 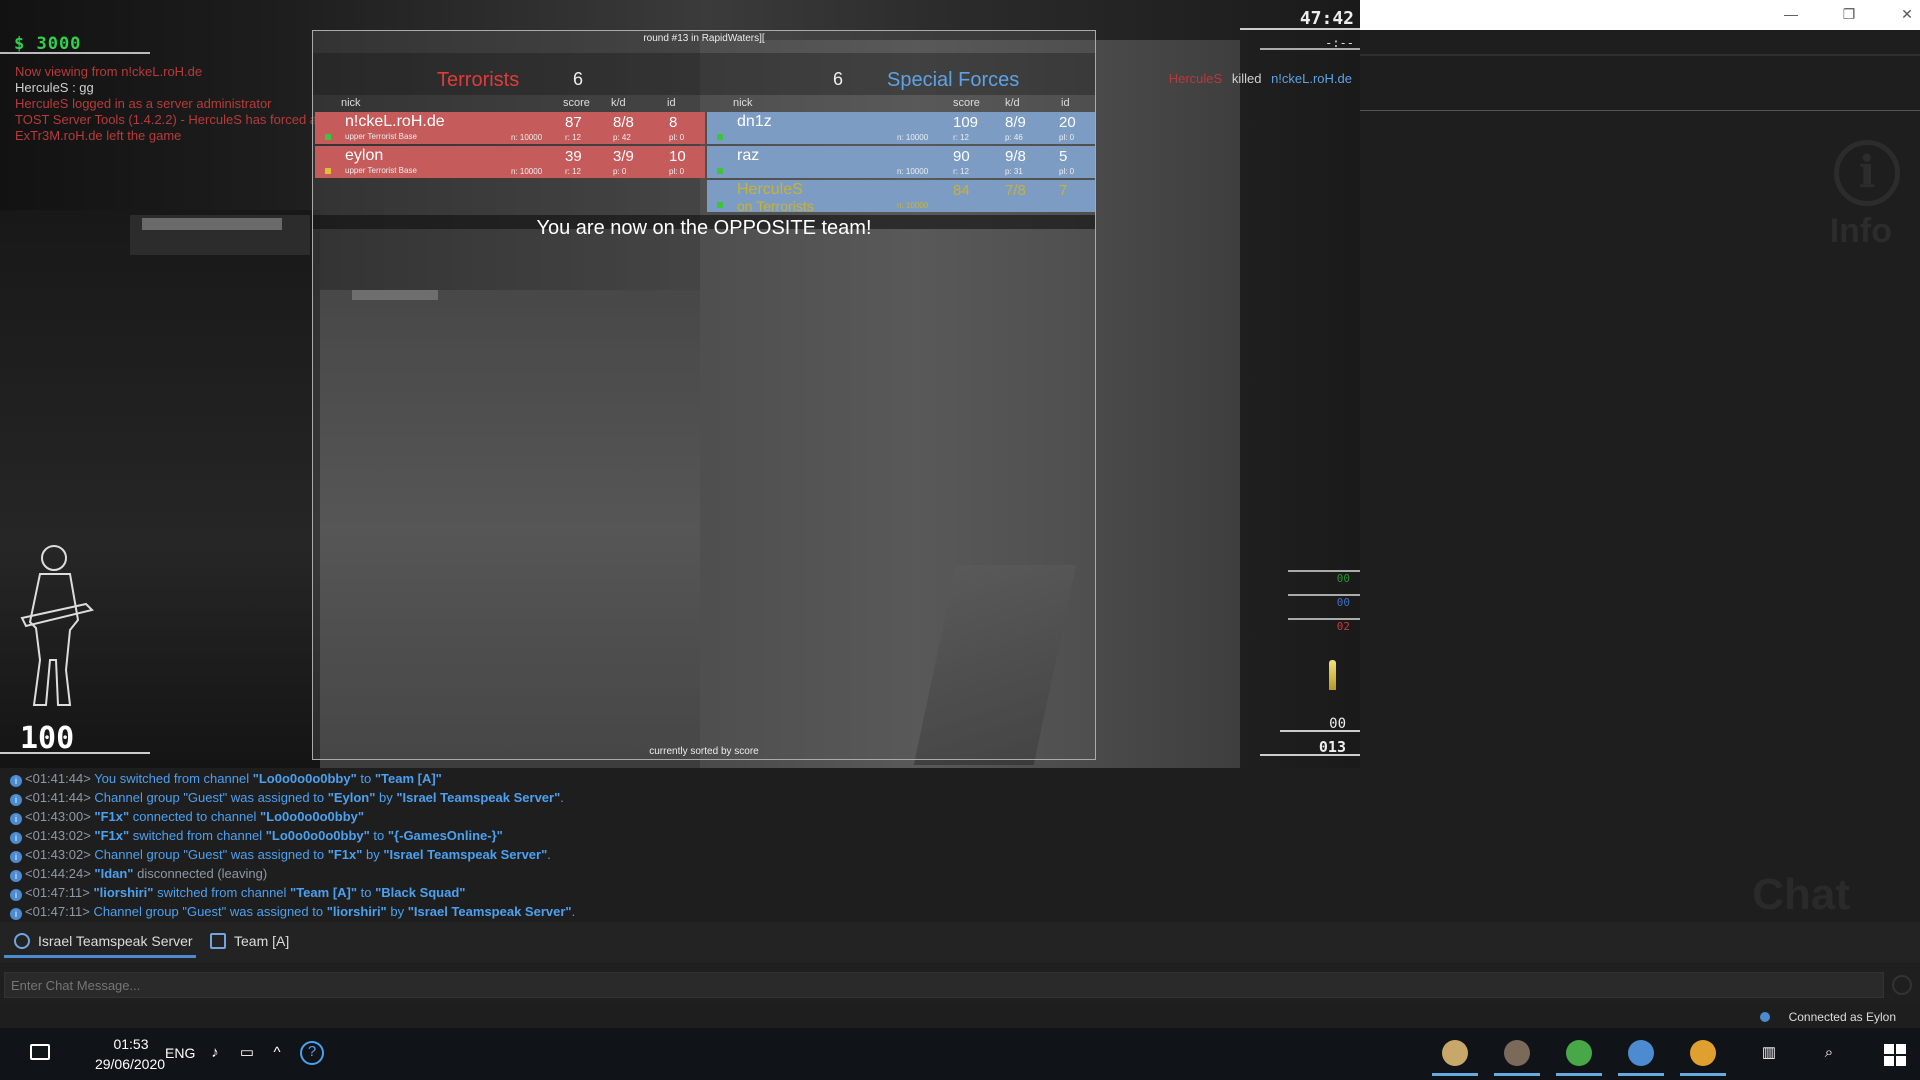 I want to click on connection-icon, so click(x=1765, y=1017).